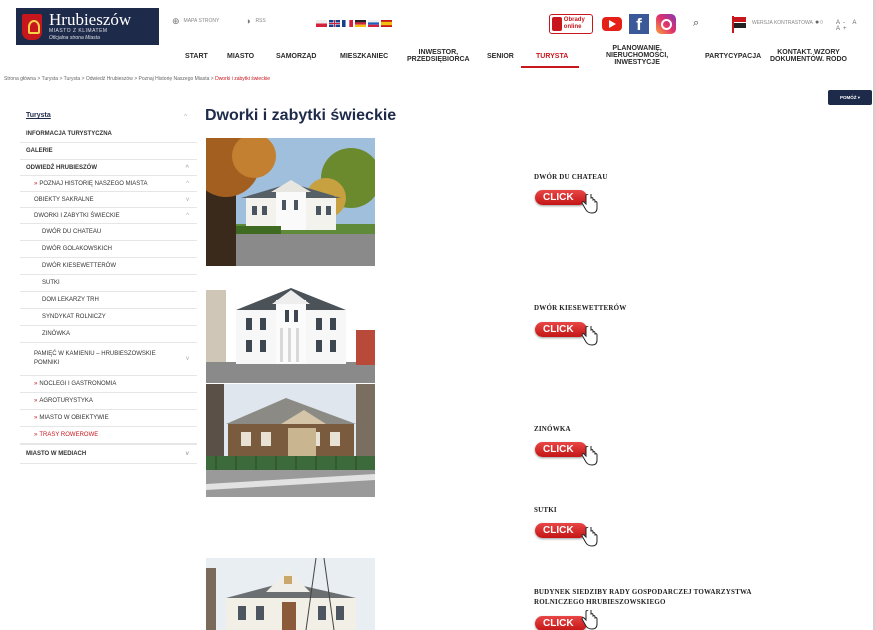 The width and height of the screenshot is (875, 630). Describe the element at coordinates (612, 24) in the screenshot. I see `youtube-icon` at that location.